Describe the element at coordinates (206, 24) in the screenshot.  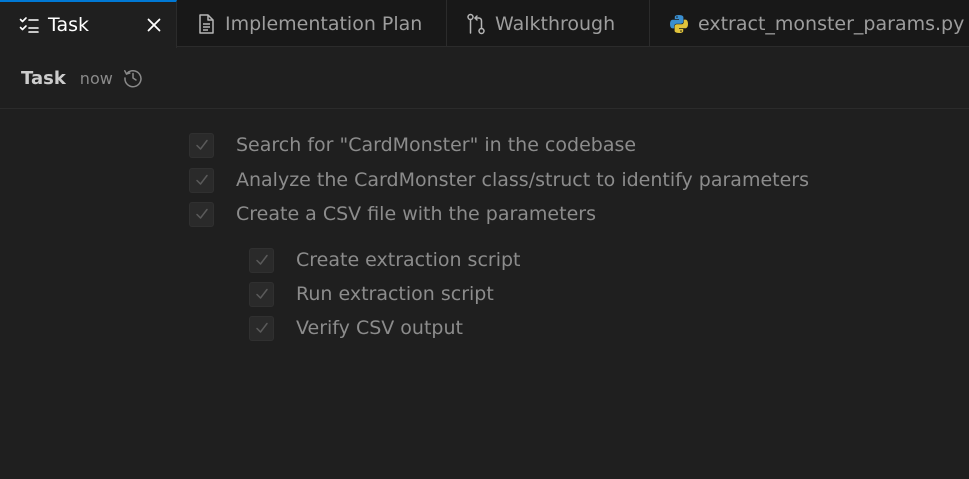
I see `document-icon` at that location.